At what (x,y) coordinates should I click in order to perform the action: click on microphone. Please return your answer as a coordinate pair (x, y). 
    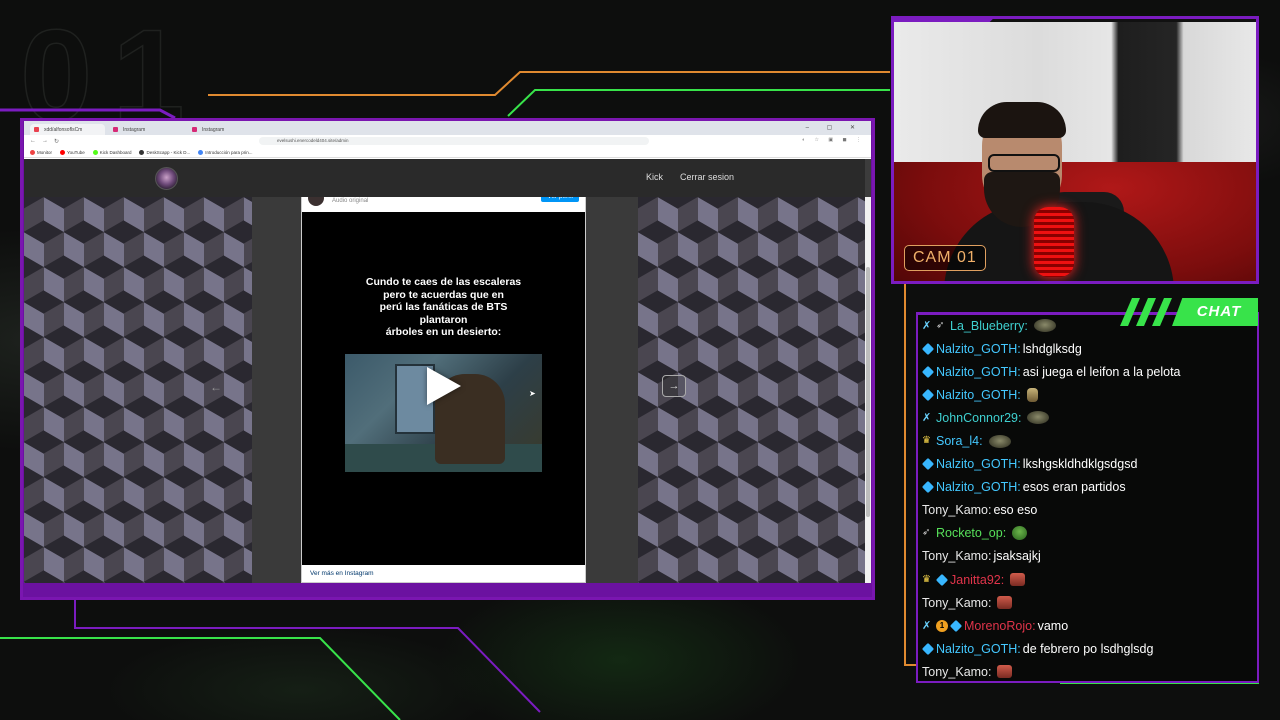
    Looking at the image, I should click on (1054, 242).